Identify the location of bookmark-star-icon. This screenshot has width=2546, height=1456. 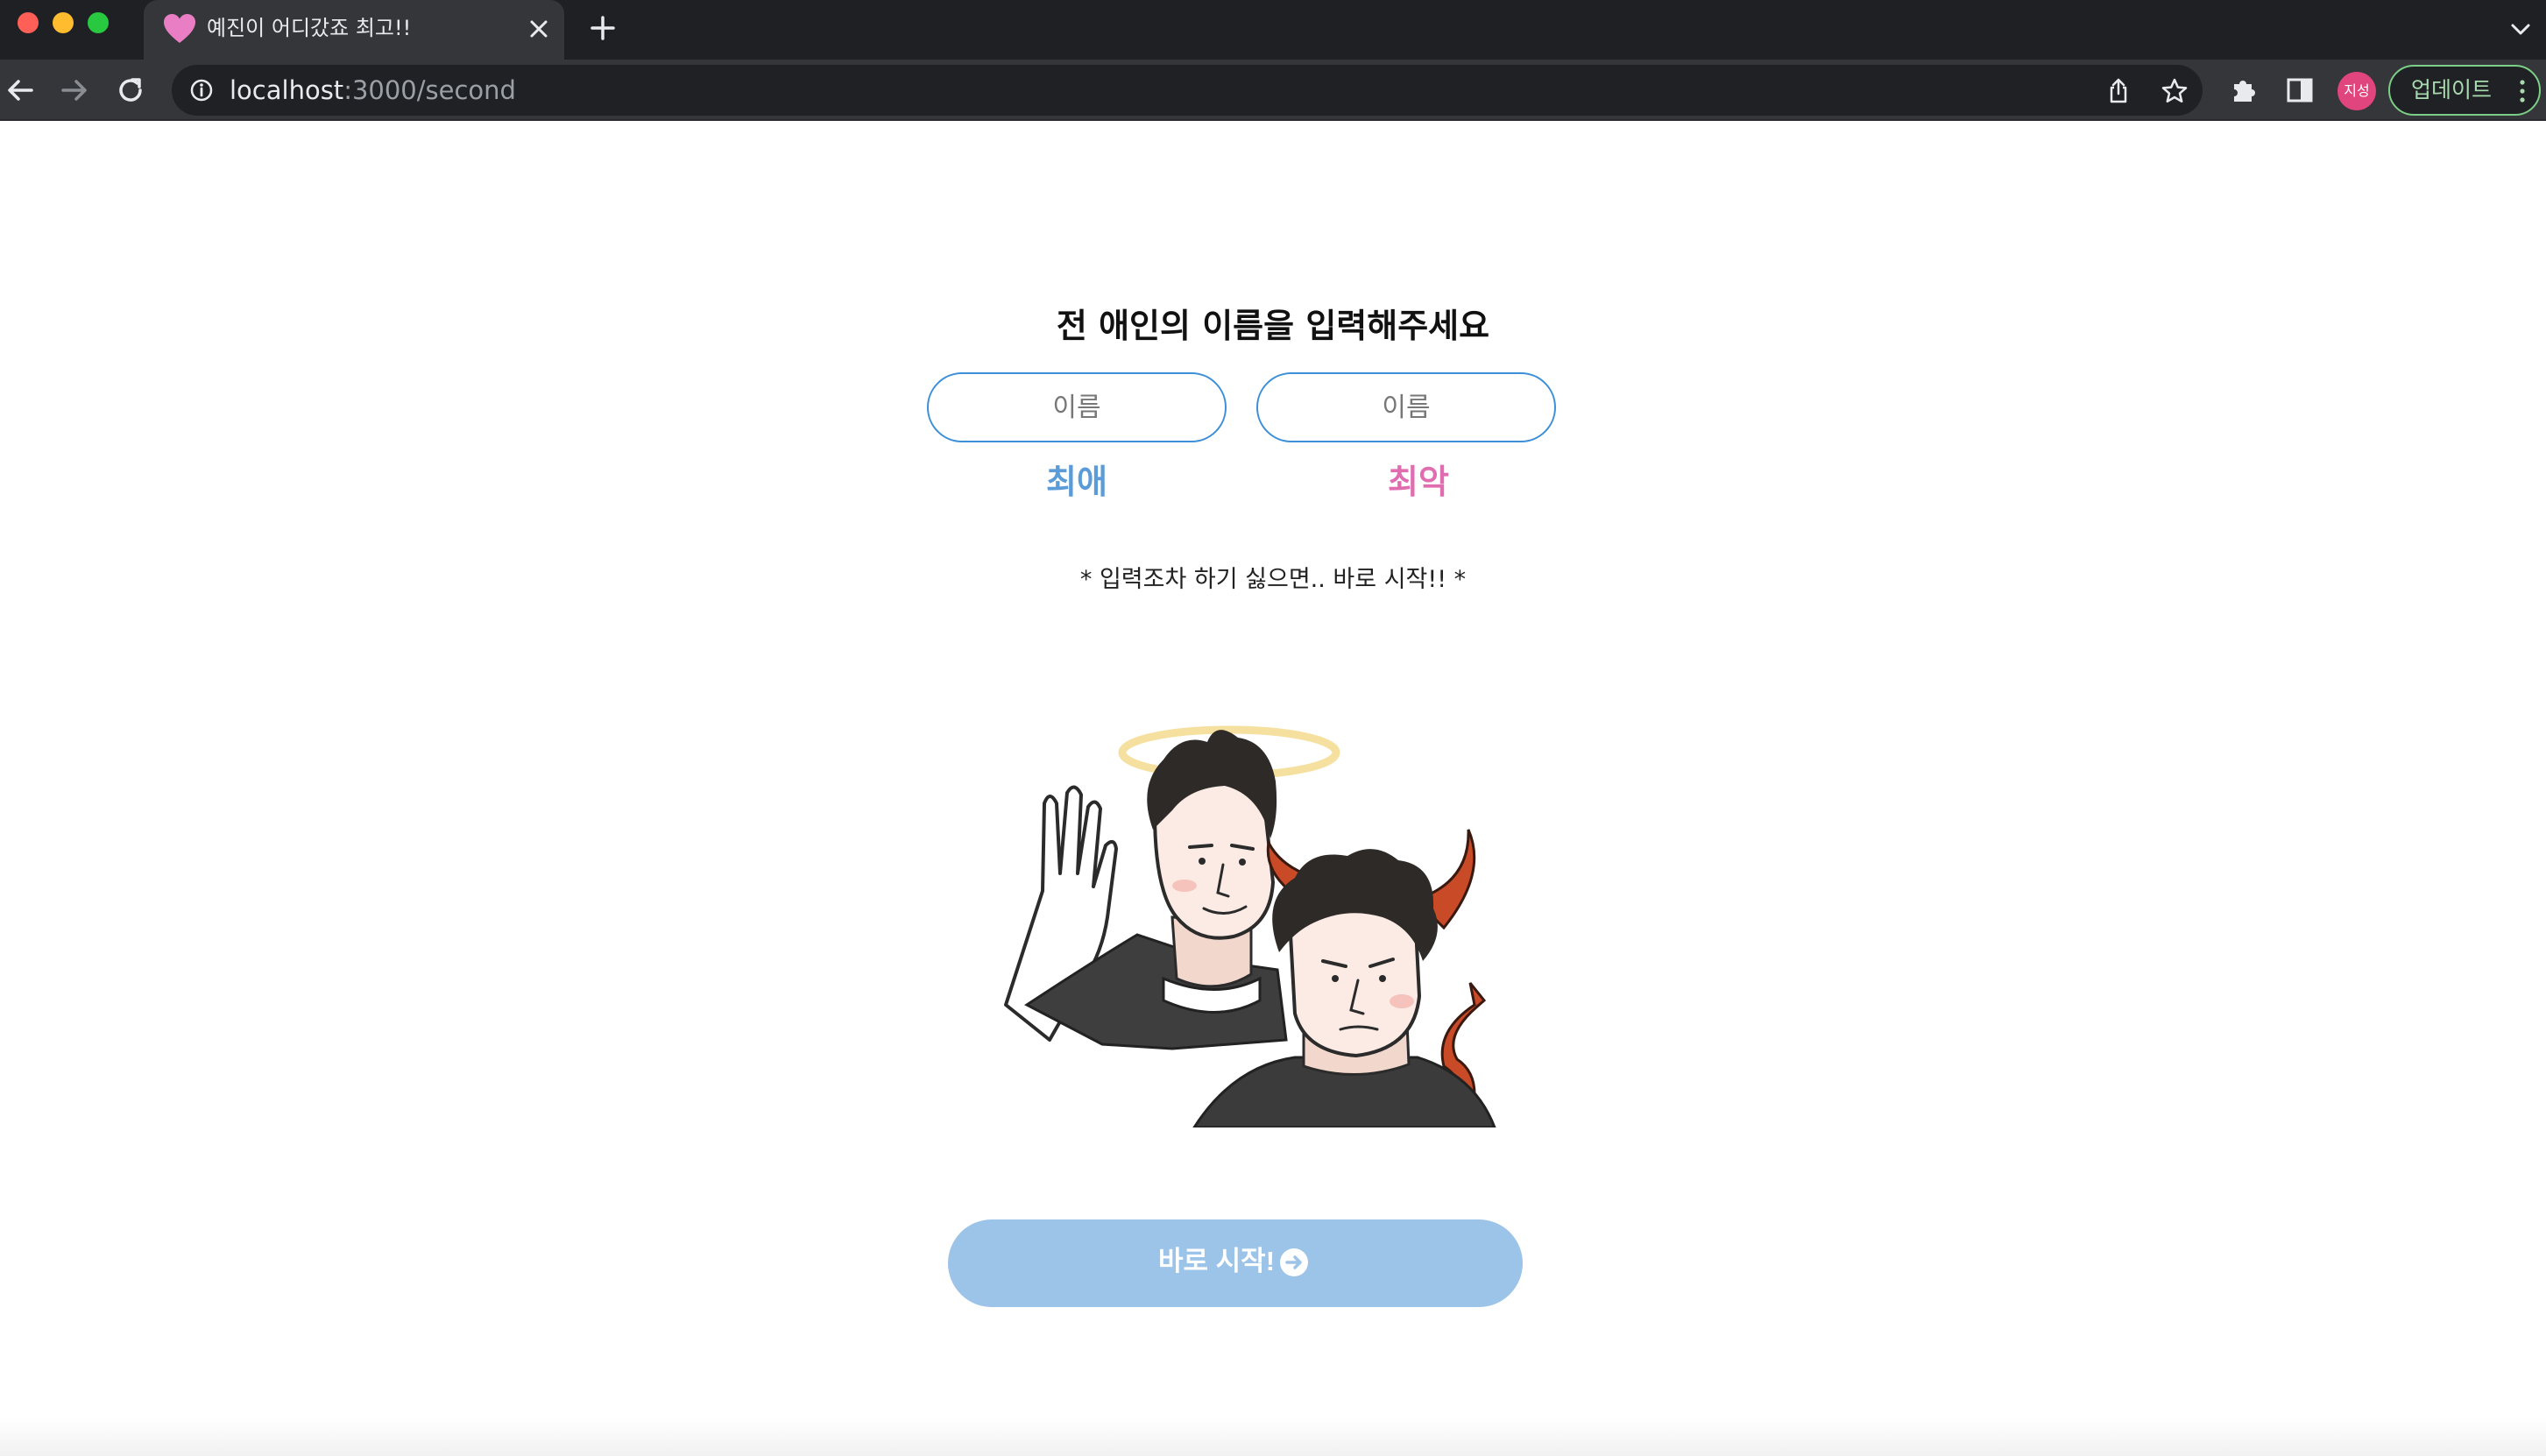
(2175, 91).